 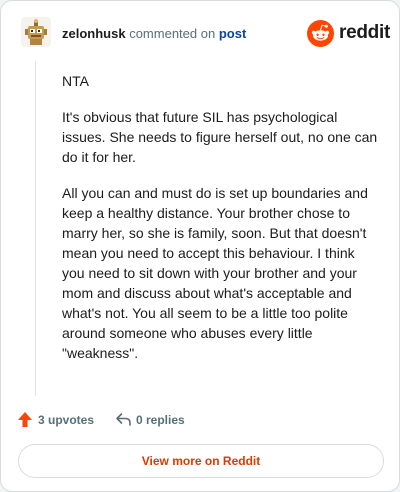 I want to click on reddit-snoo-icon, so click(x=320, y=33).